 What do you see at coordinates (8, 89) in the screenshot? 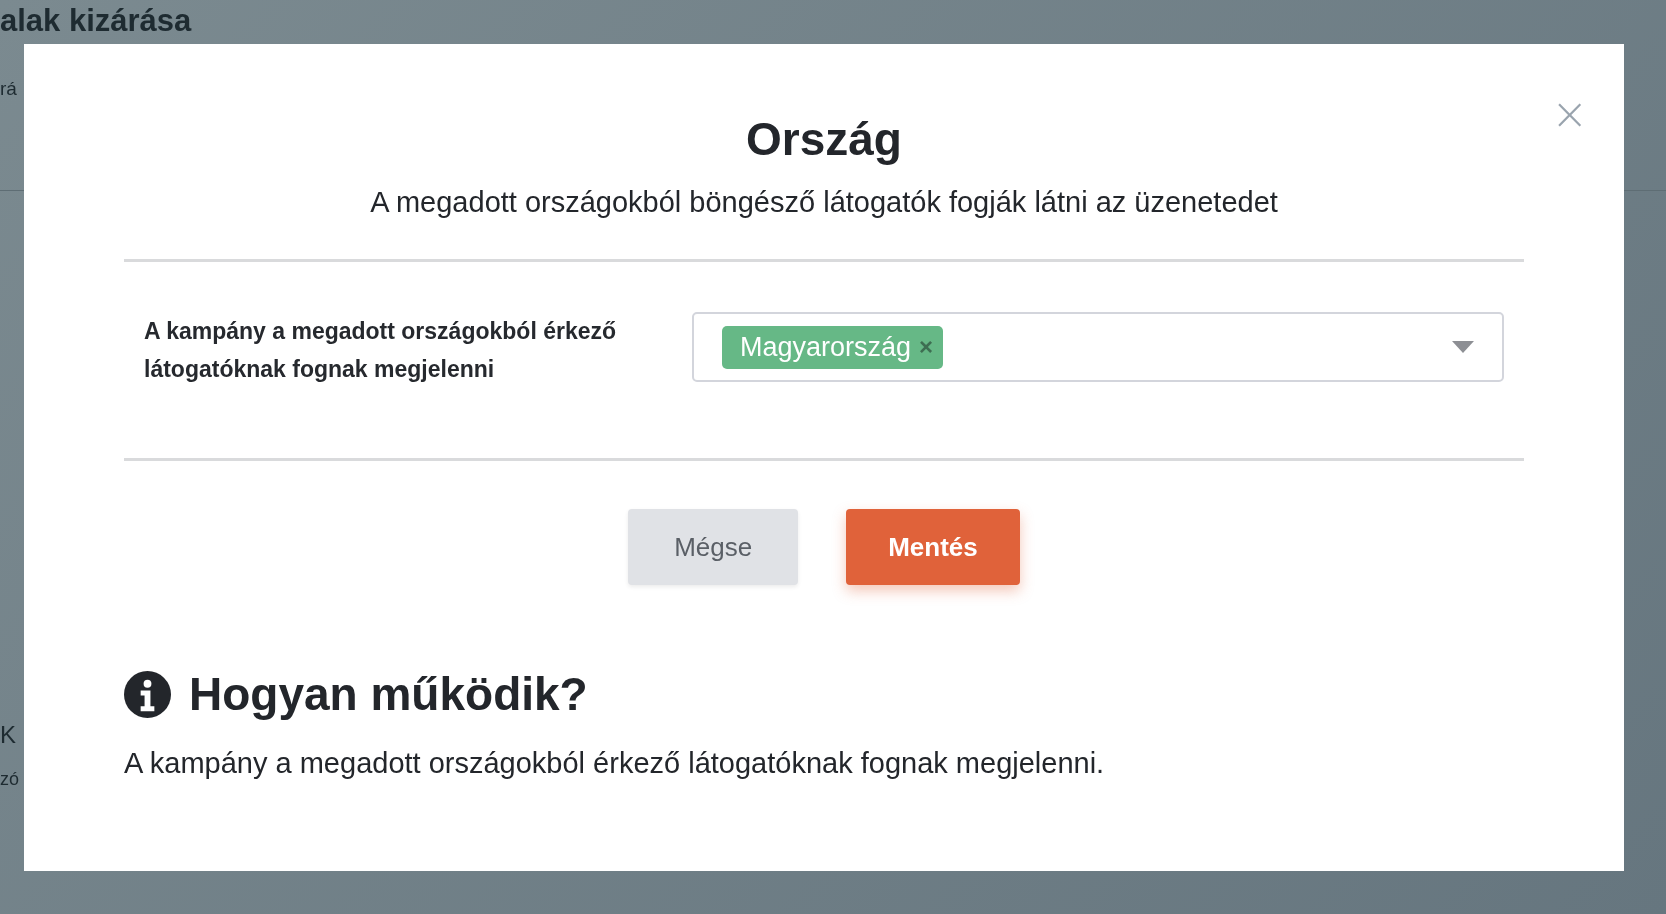
I see `page-subtitle: rá` at bounding box center [8, 89].